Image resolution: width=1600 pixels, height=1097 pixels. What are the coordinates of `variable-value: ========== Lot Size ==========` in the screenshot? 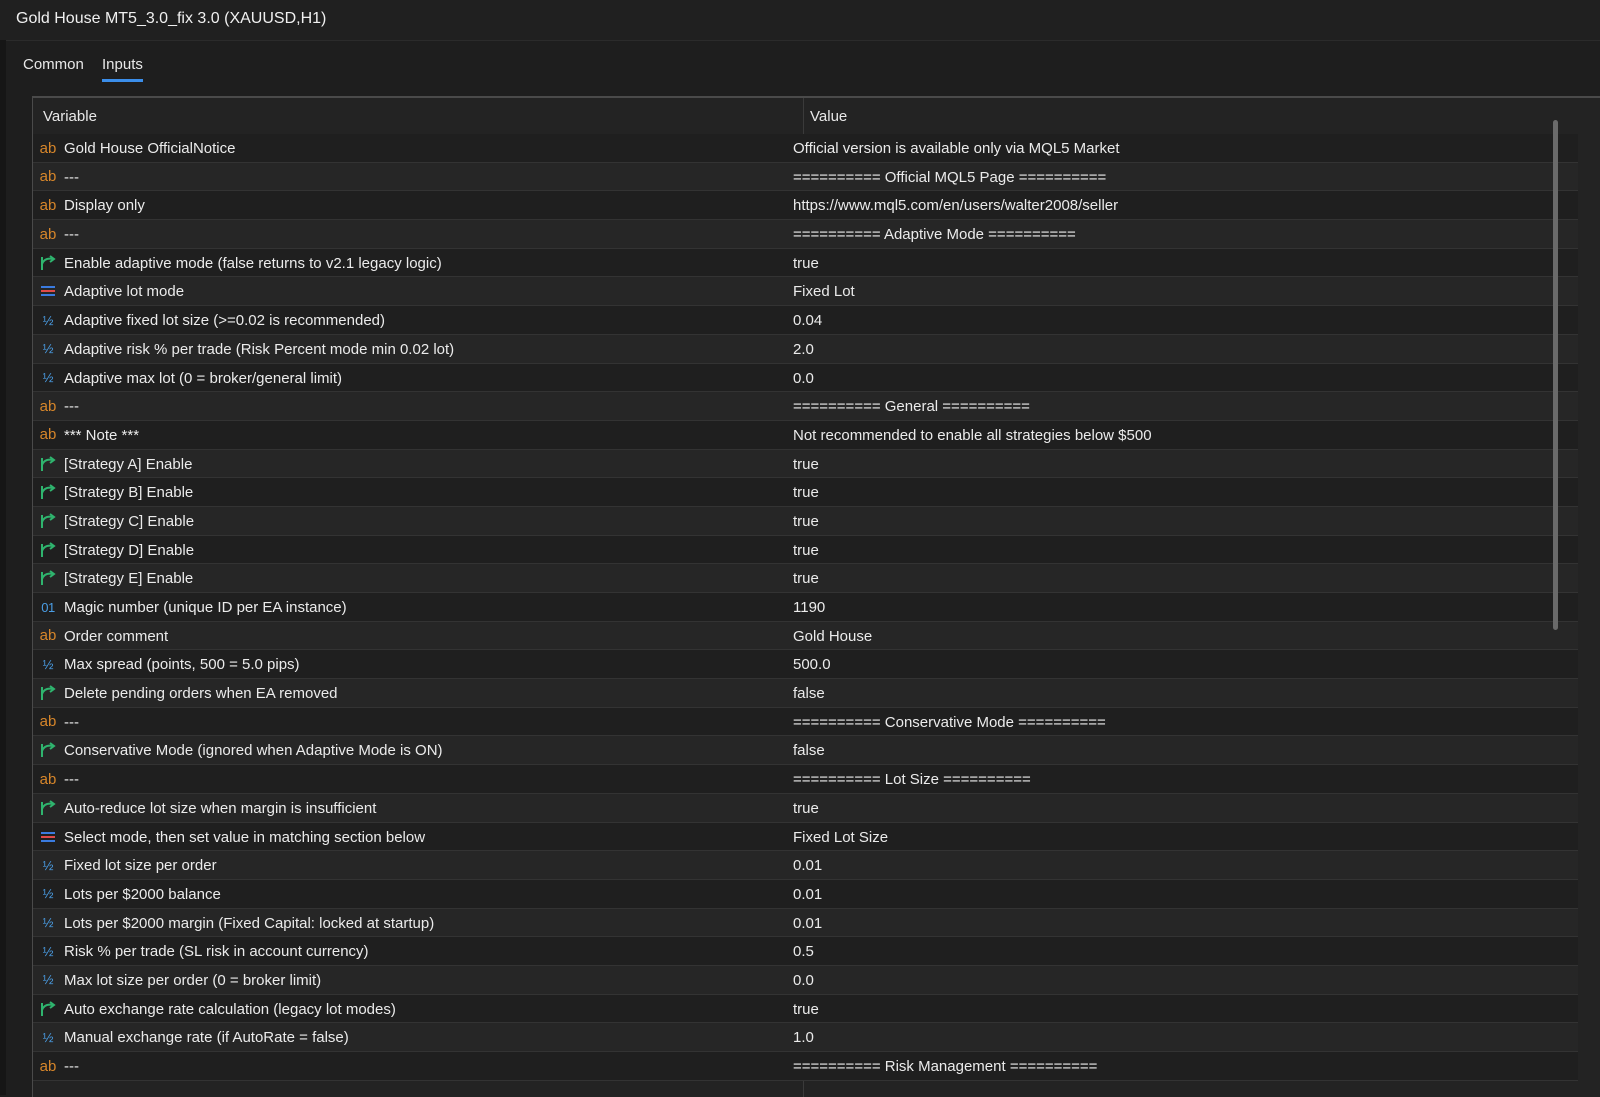 It's located at (912, 779).